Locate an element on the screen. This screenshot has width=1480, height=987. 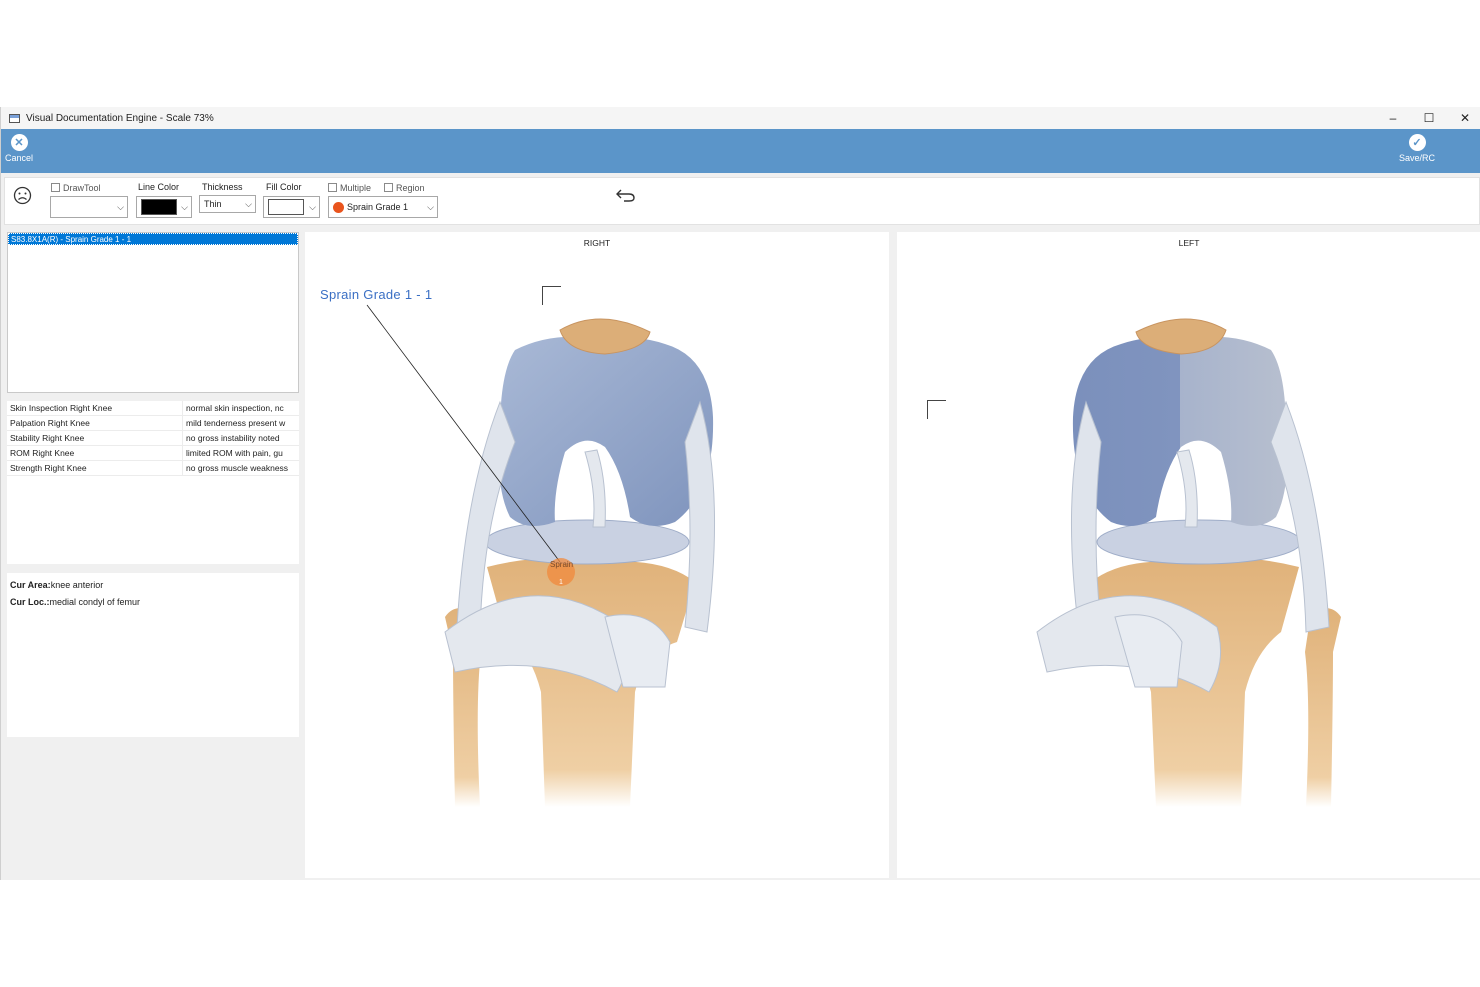
save-button: ✓ Save/RC is located at coordinates (1417, 148).